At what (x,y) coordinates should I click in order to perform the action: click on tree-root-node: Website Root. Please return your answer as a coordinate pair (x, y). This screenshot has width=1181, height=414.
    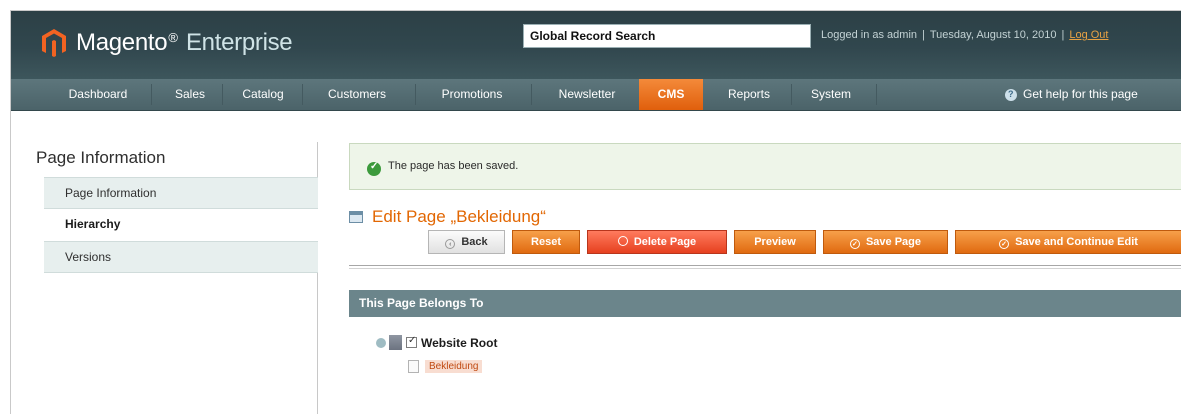
    Looking at the image, I should click on (436, 342).